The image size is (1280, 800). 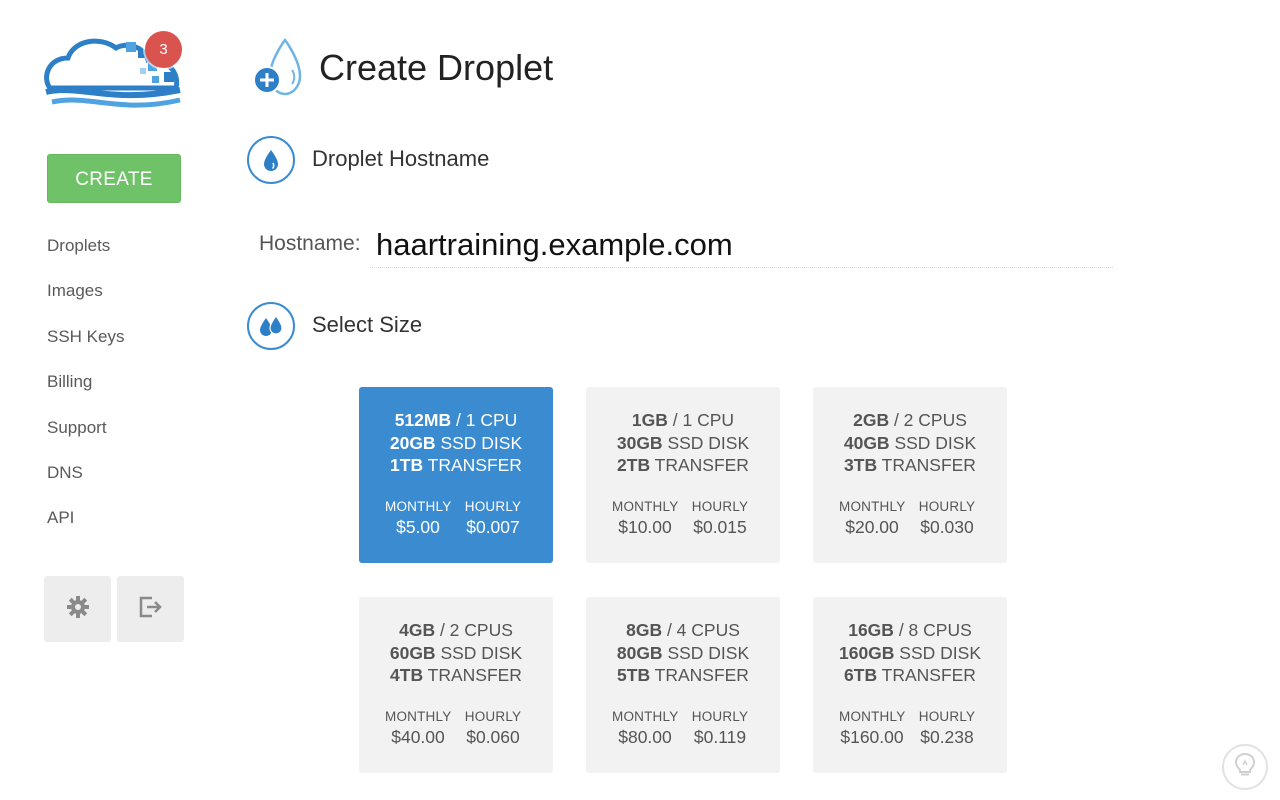 I want to click on settings-button, so click(x=77, y=609).